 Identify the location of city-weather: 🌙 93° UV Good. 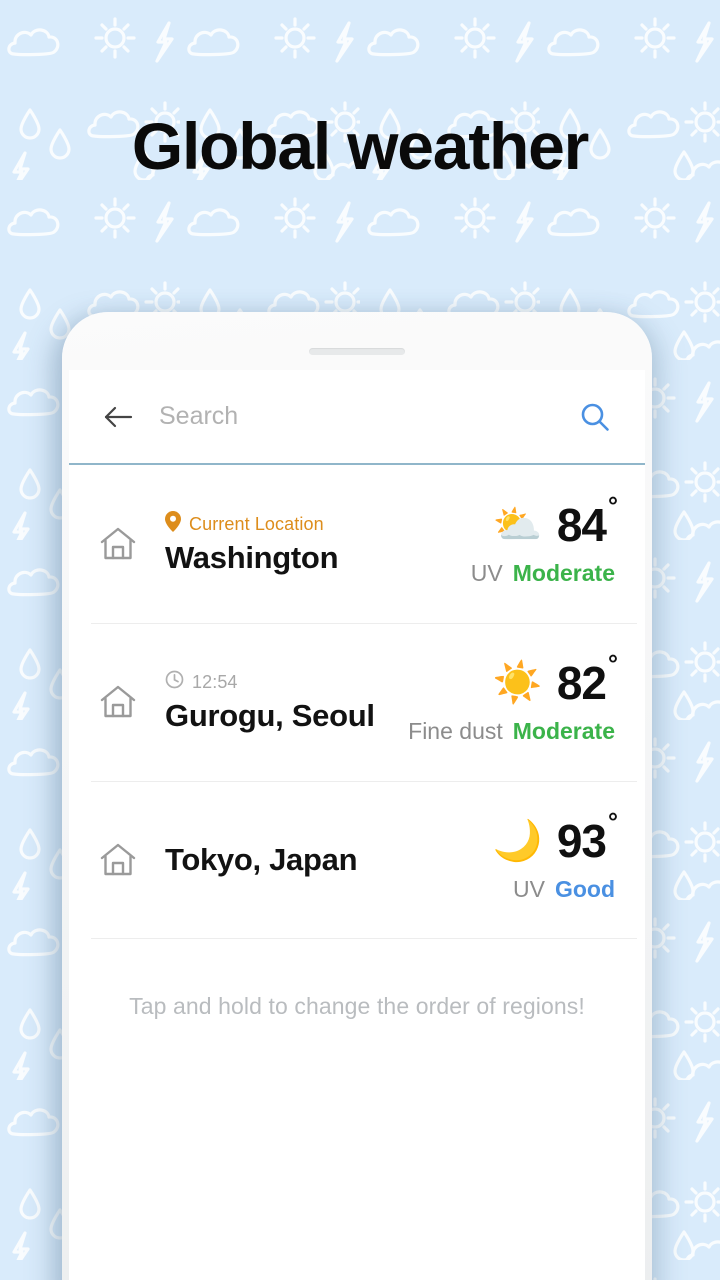
(557, 856).